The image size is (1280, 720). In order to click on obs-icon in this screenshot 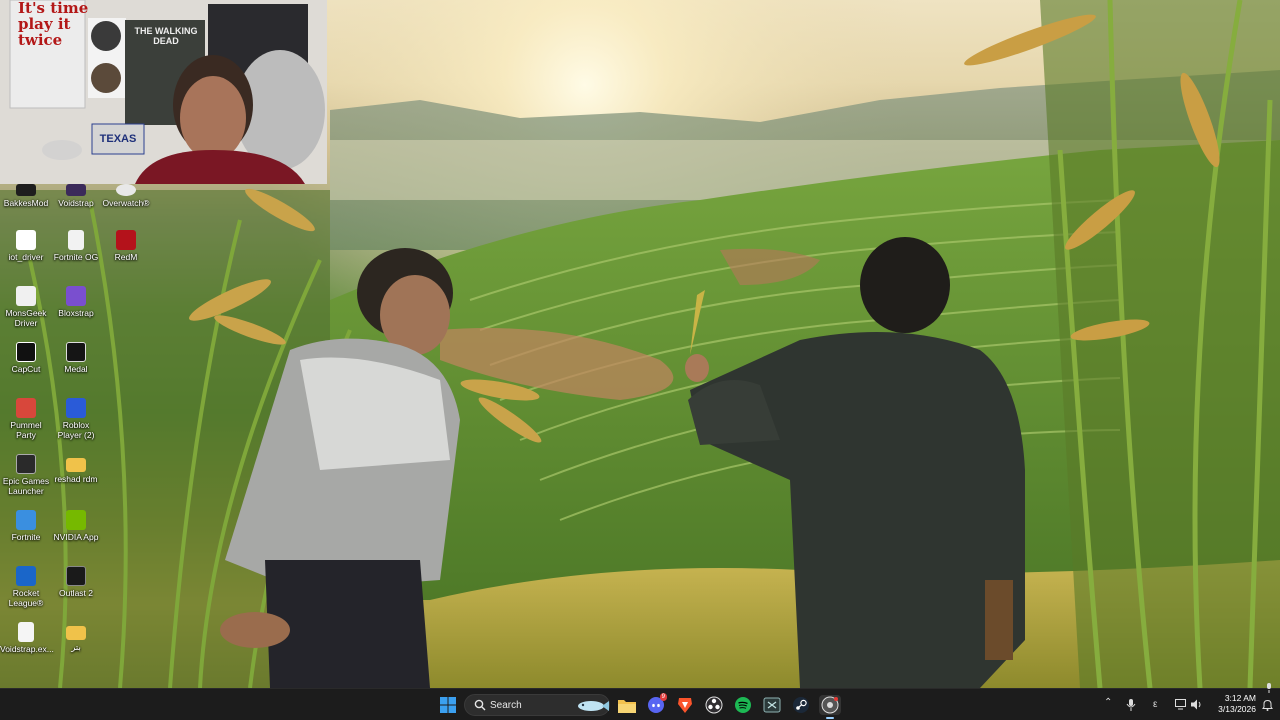, I will do `click(714, 705)`.